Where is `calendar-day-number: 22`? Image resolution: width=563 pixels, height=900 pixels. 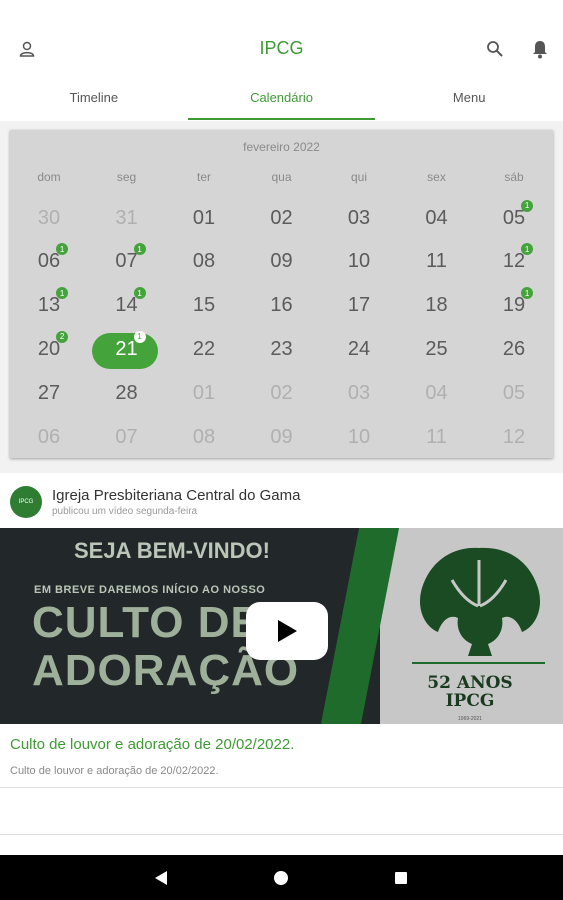
calendar-day-number: 22 is located at coordinates (204, 348).